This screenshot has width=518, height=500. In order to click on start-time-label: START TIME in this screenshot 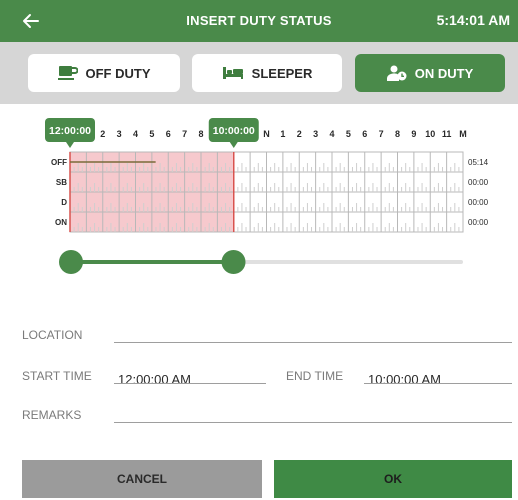, I will do `click(57, 376)`.